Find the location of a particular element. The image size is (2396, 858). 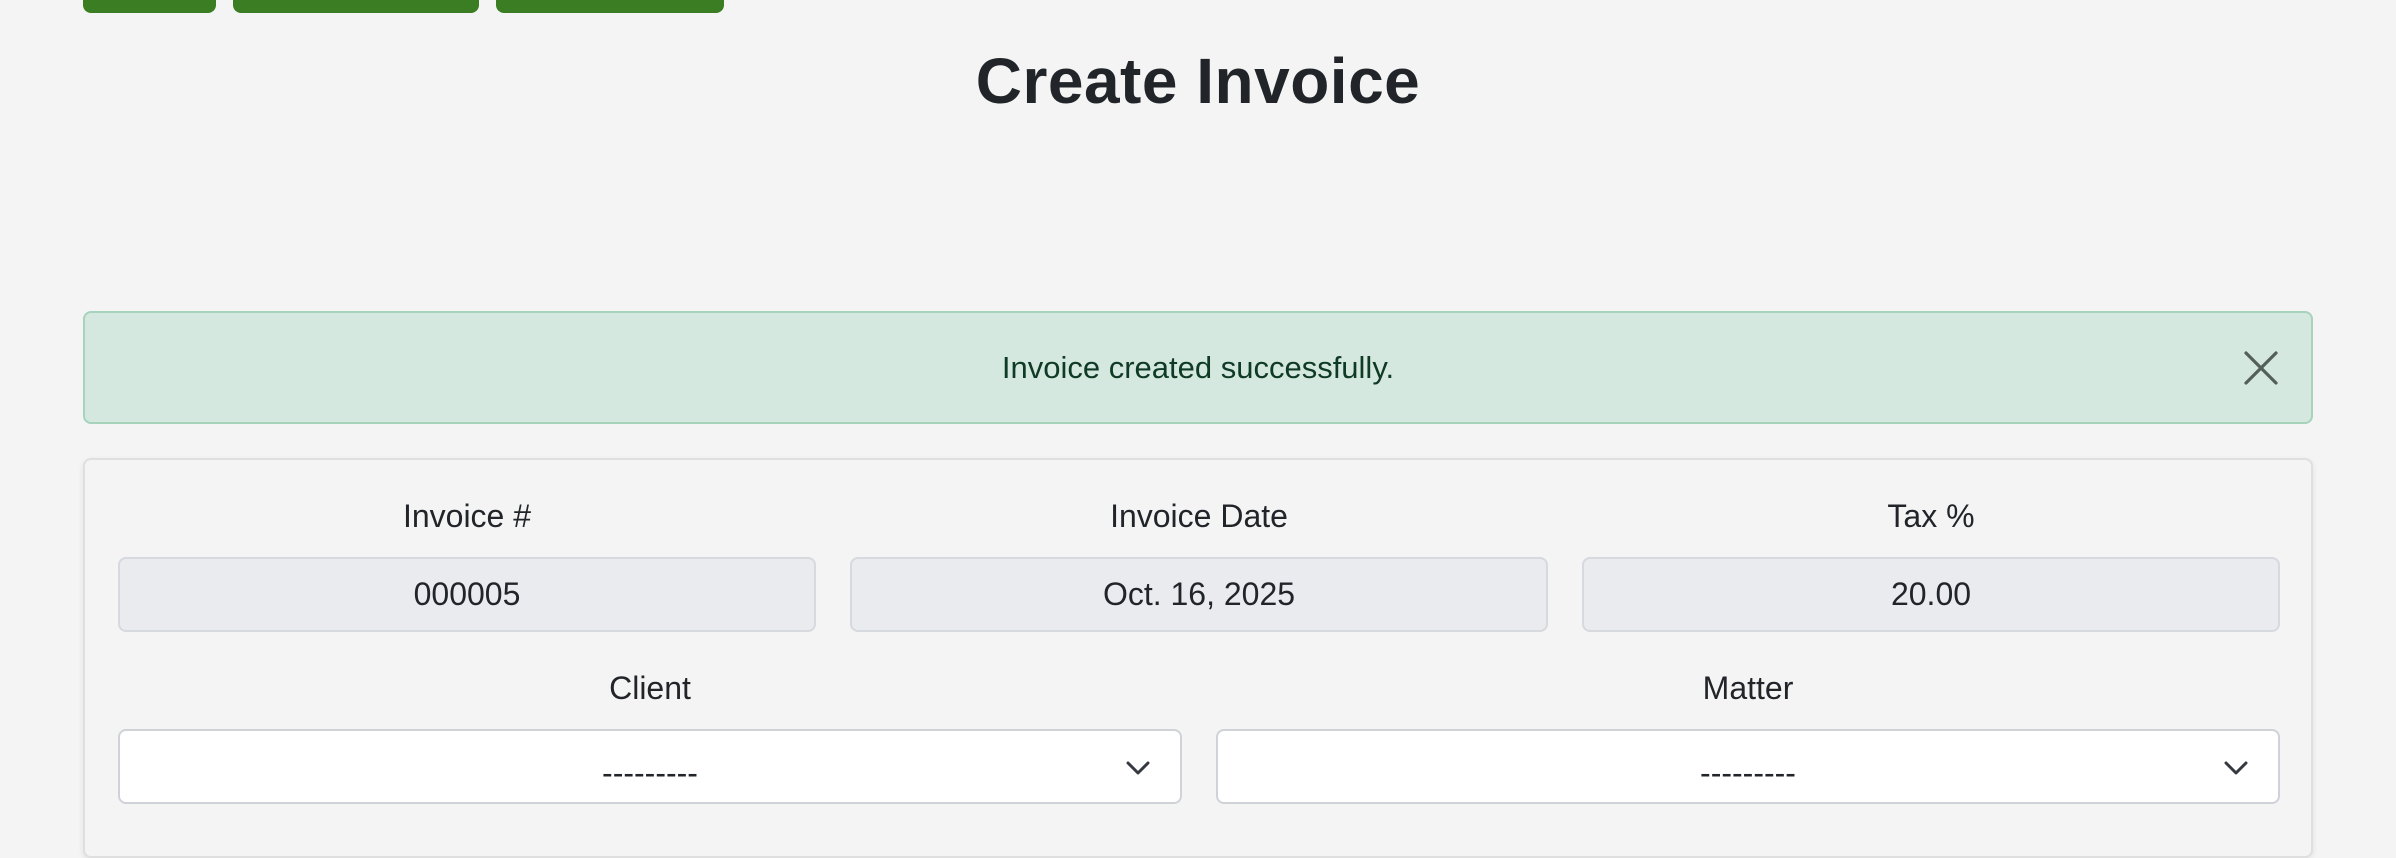

close-icon is located at coordinates (2261, 368).